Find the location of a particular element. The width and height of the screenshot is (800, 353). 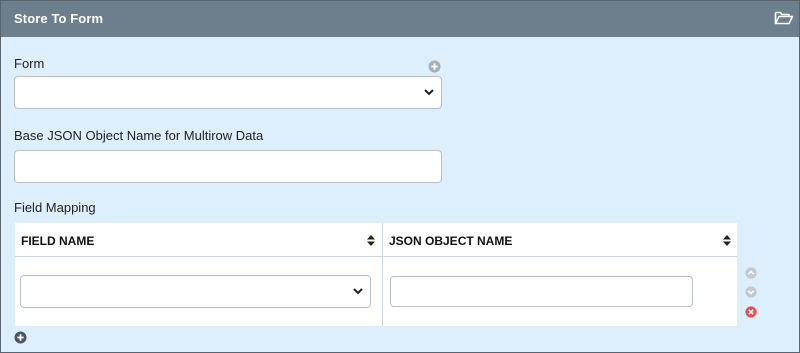

move-down-icon is located at coordinates (751, 294).